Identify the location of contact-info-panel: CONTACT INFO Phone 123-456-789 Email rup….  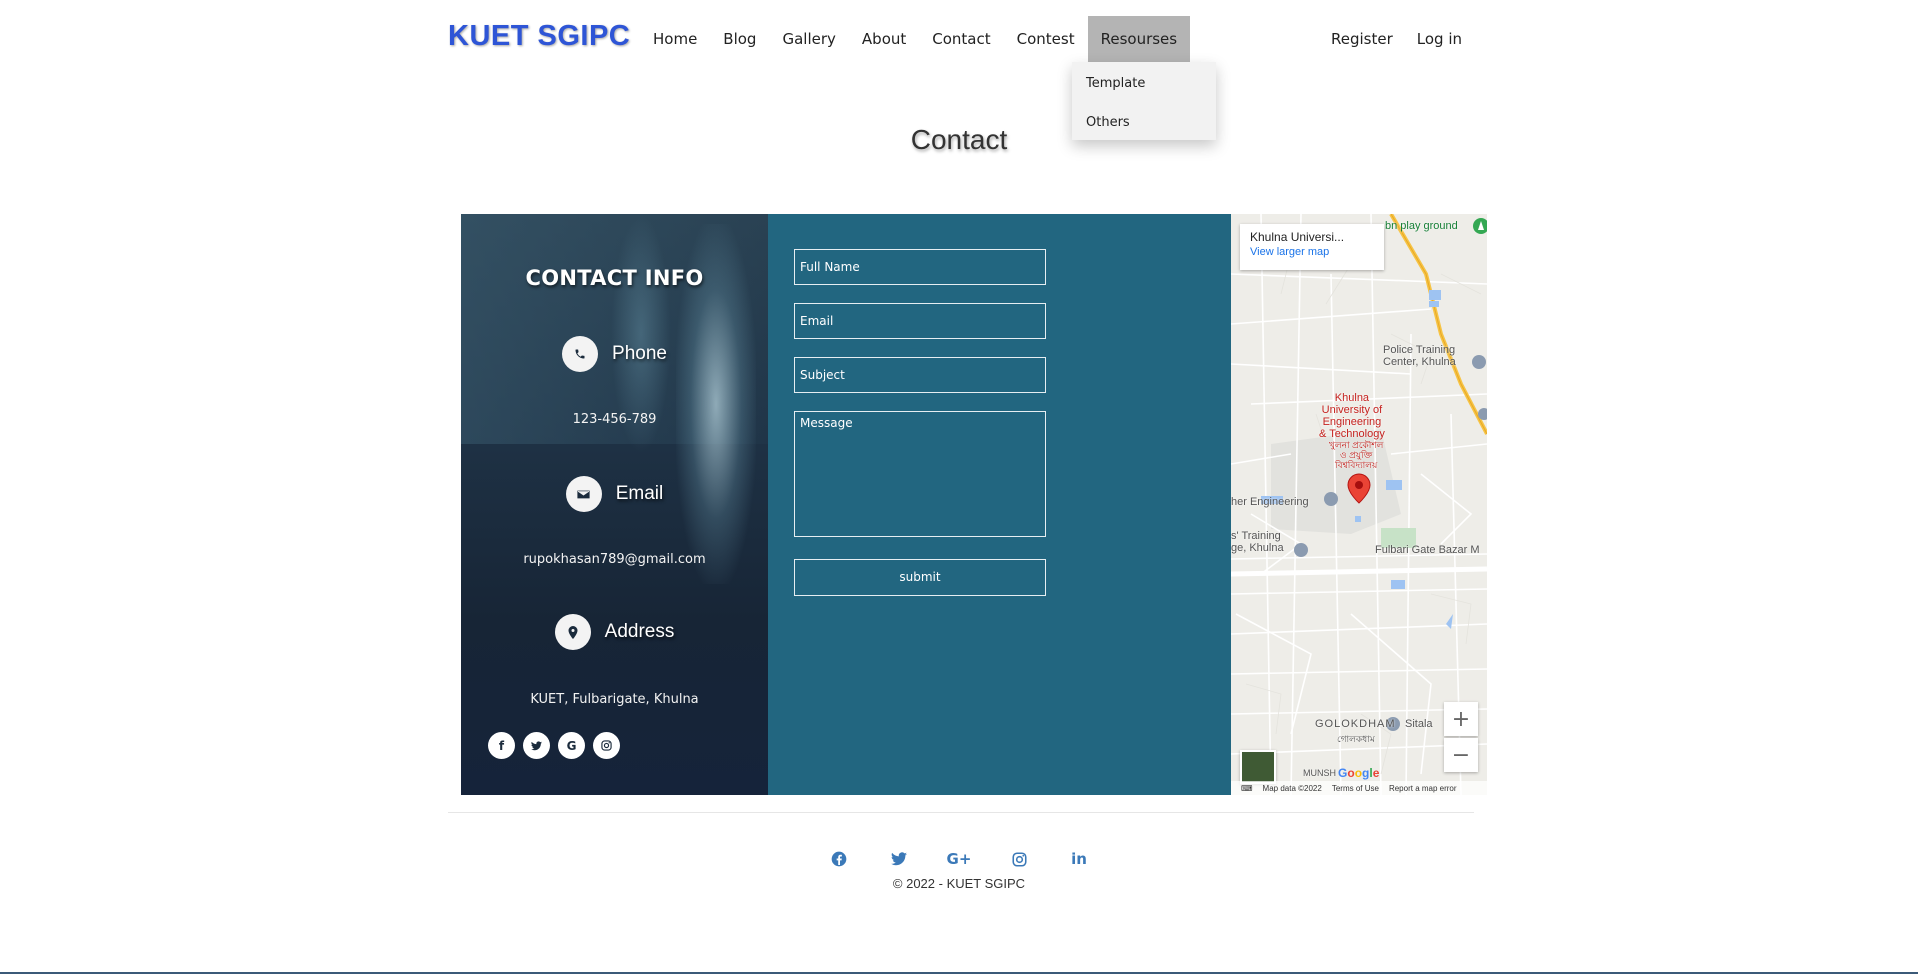
(614, 504).